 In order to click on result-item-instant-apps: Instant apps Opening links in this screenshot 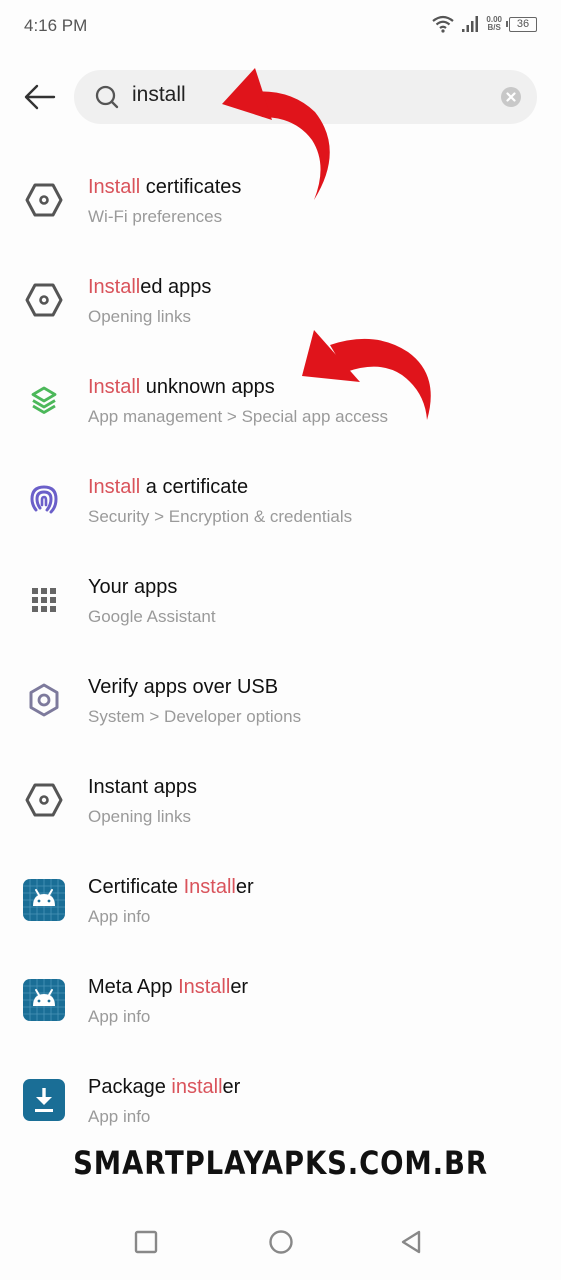, I will do `click(280, 800)`.